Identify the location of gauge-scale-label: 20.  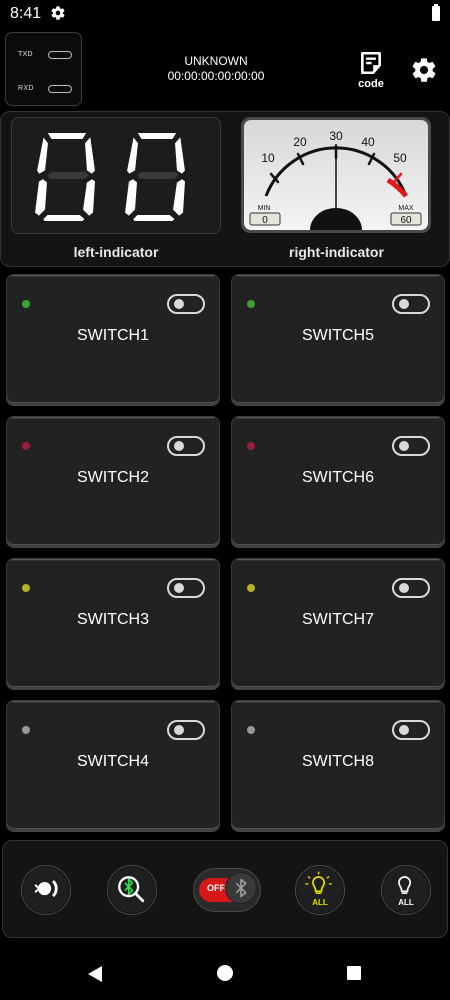
(300, 142).